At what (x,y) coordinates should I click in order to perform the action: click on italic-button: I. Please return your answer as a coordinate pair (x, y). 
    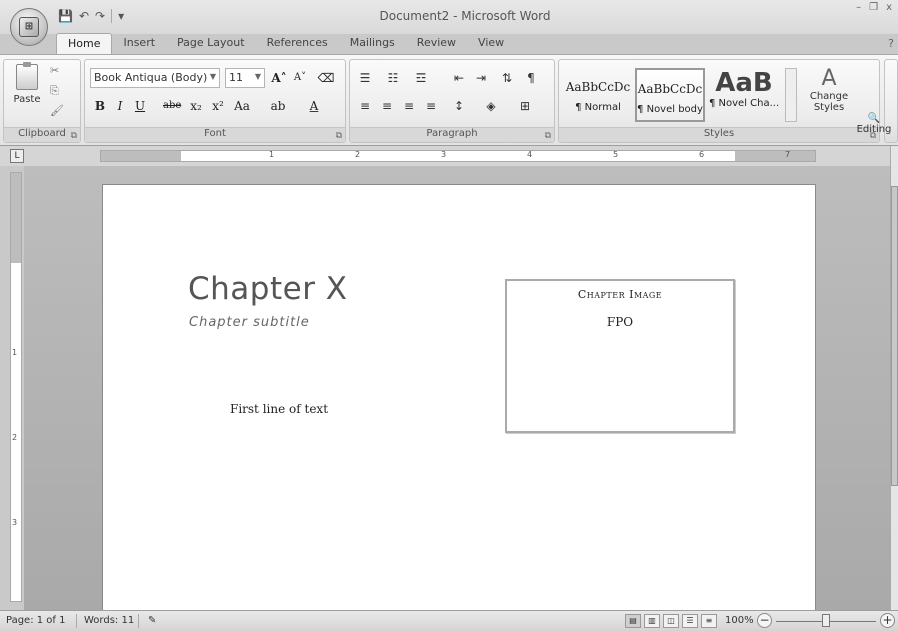
    Looking at the image, I should click on (120, 106).